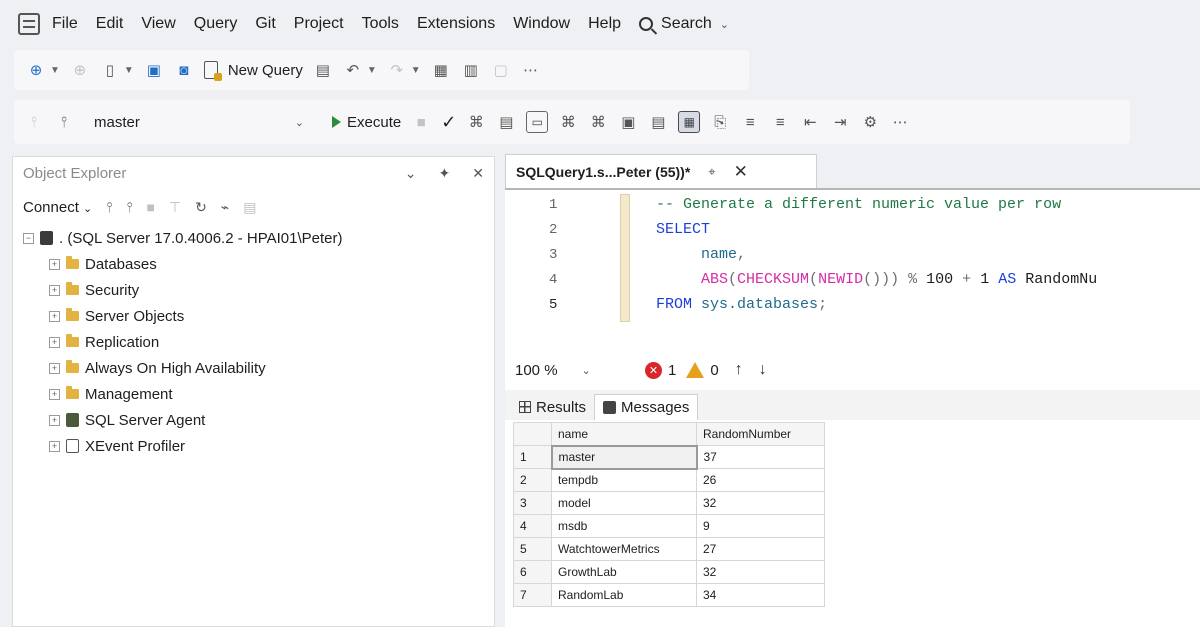 The width and height of the screenshot is (1200, 627). What do you see at coordinates (175, 207) in the screenshot?
I see `filter-icon: ⊤` at bounding box center [175, 207].